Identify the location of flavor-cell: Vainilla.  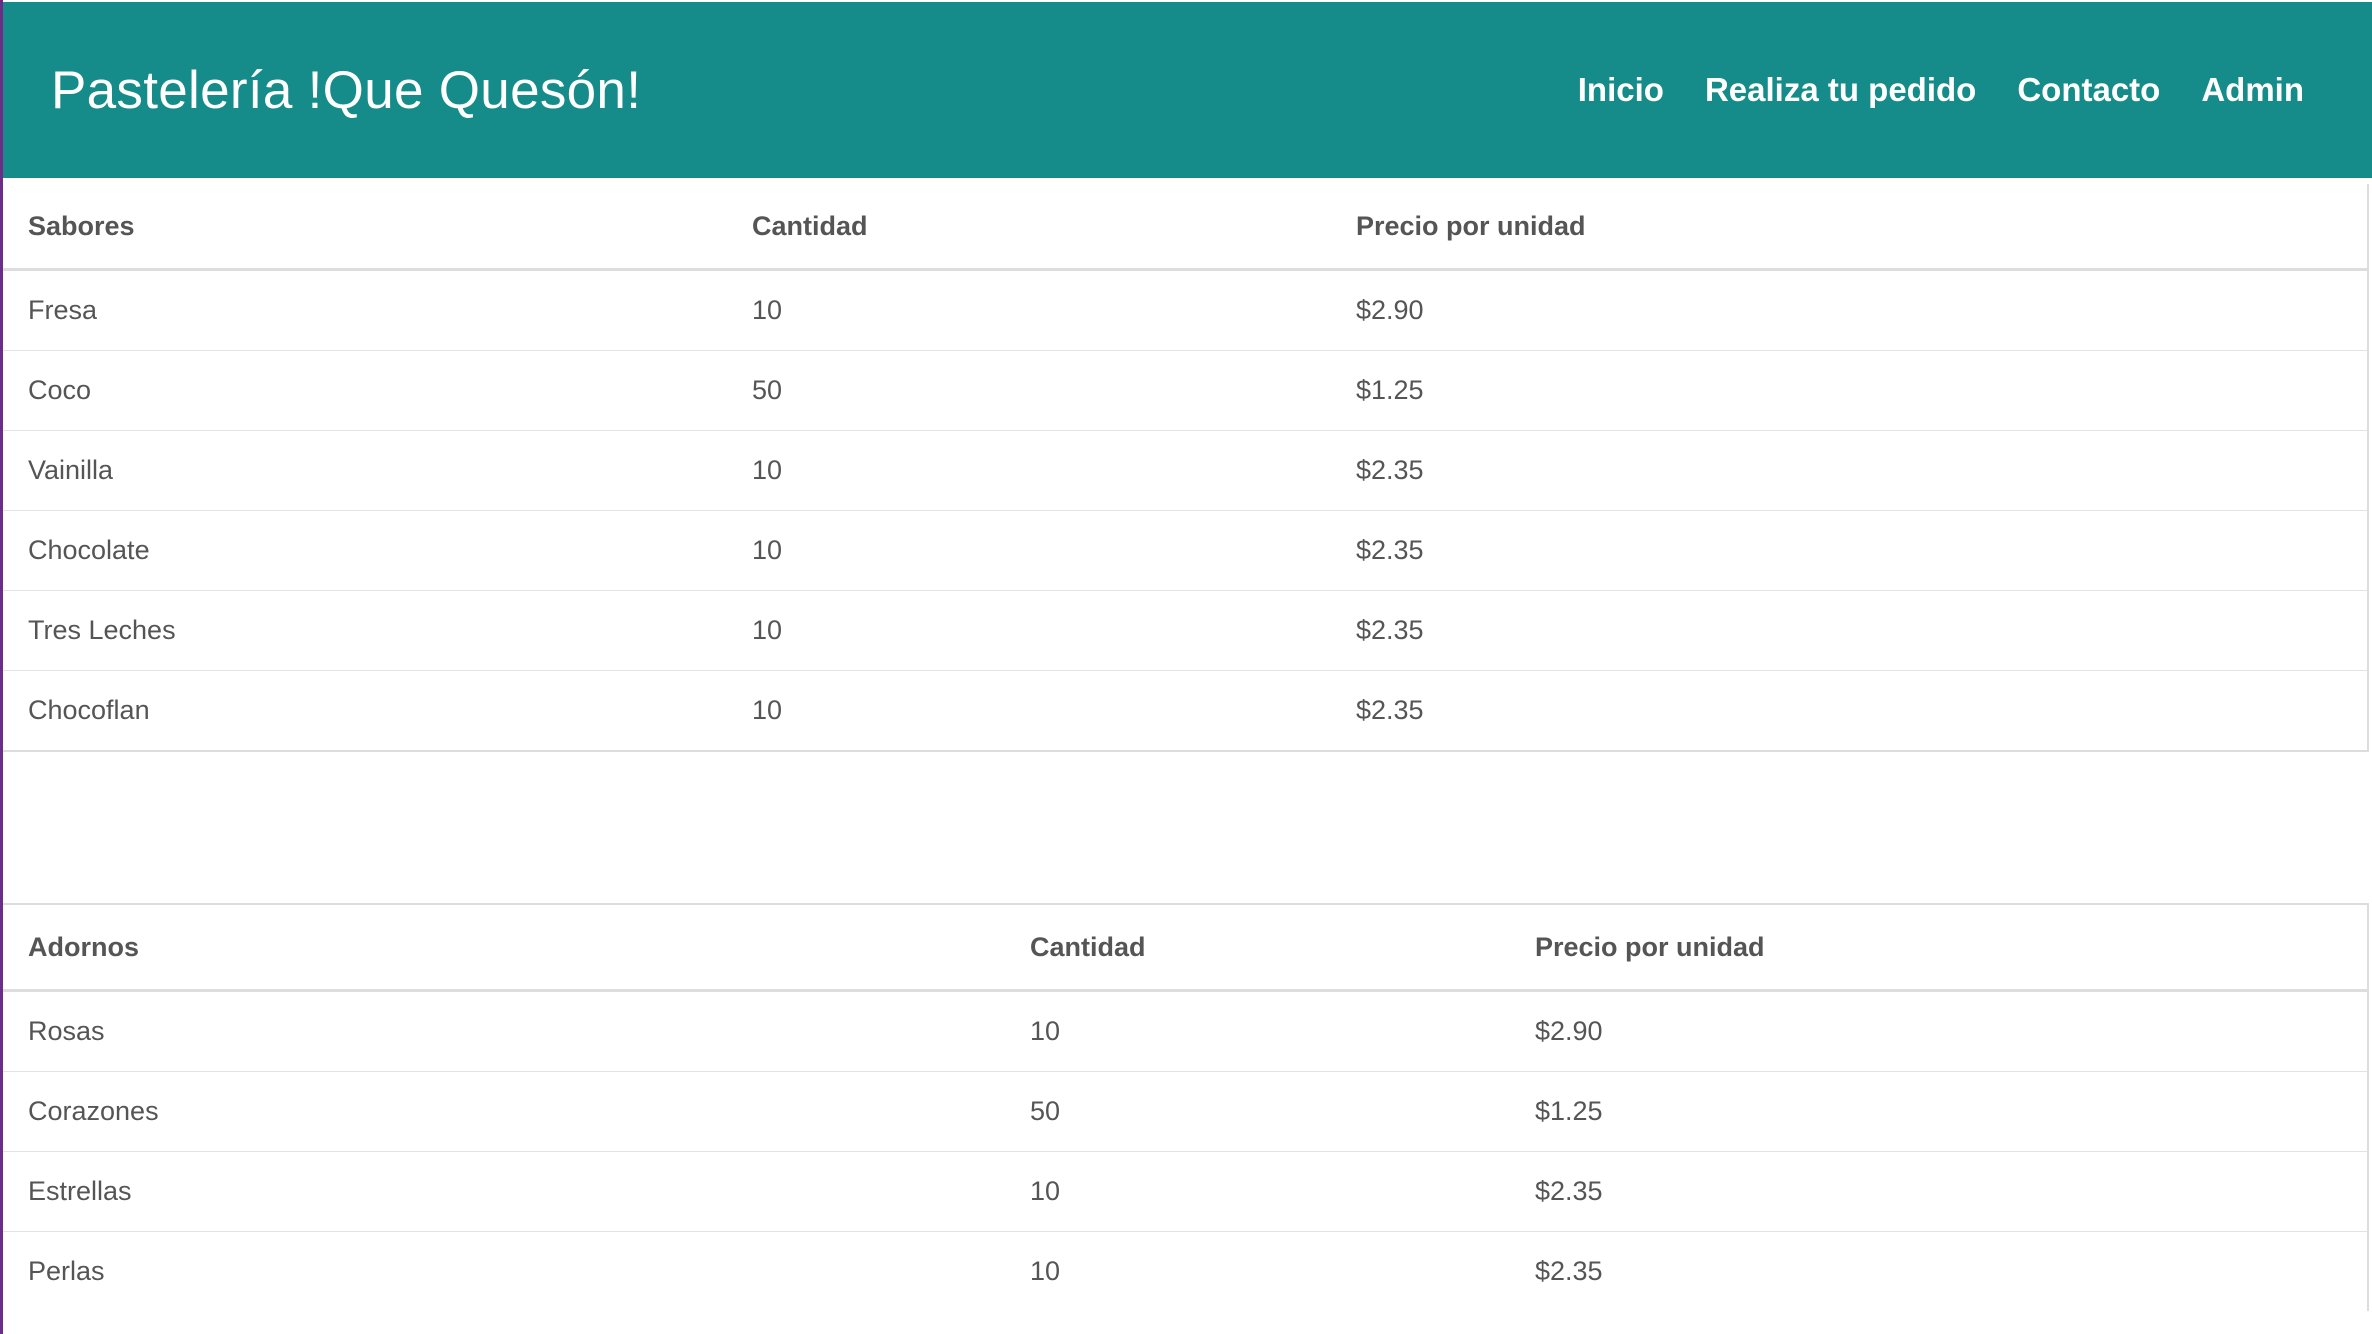
(365, 470).